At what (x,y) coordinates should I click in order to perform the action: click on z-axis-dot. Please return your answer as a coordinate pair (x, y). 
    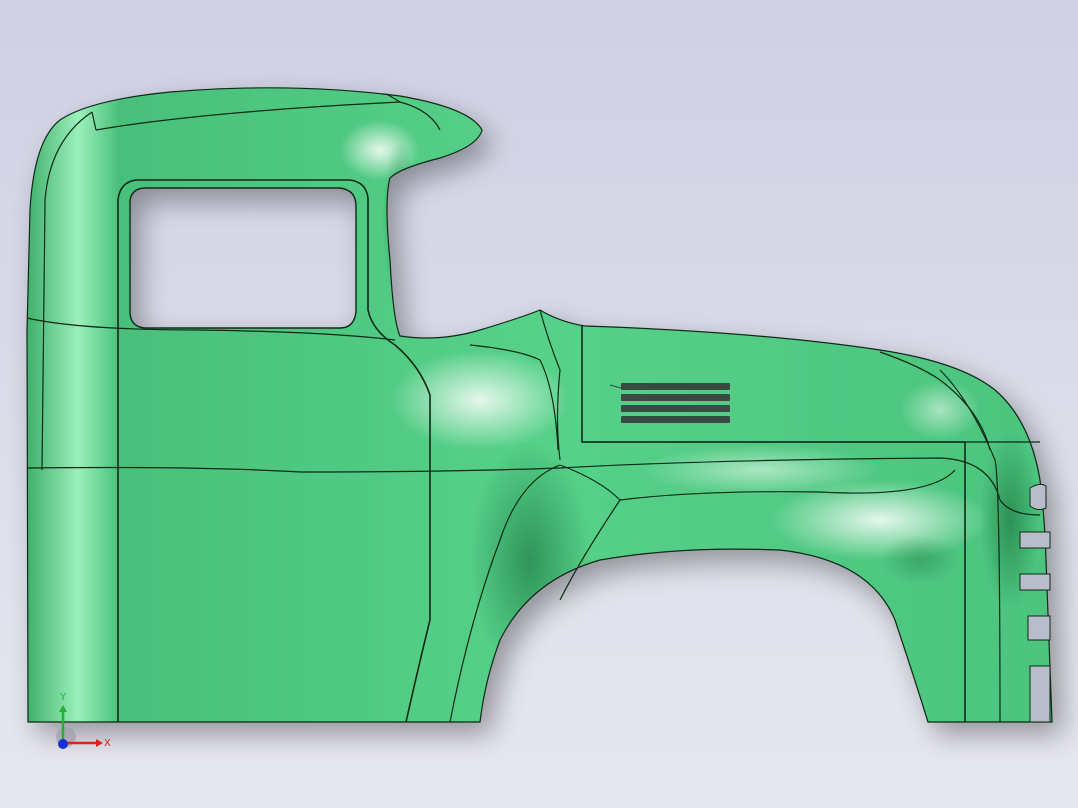
    Looking at the image, I should click on (63, 744).